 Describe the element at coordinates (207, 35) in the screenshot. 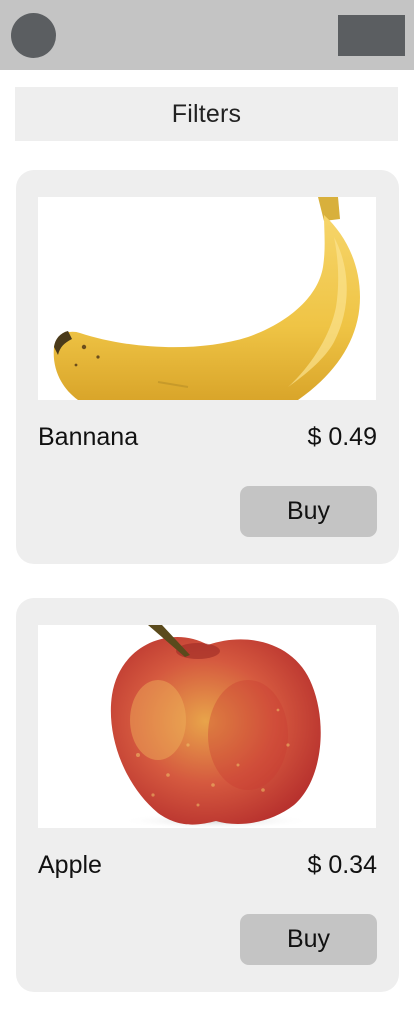

I see `top-app-bar` at that location.